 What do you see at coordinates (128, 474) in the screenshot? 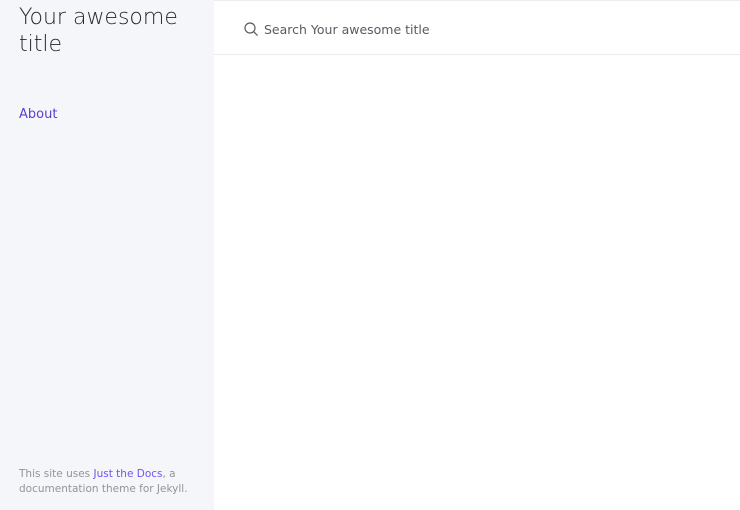
I see `just-the-docs-link: Just the Docs` at bounding box center [128, 474].